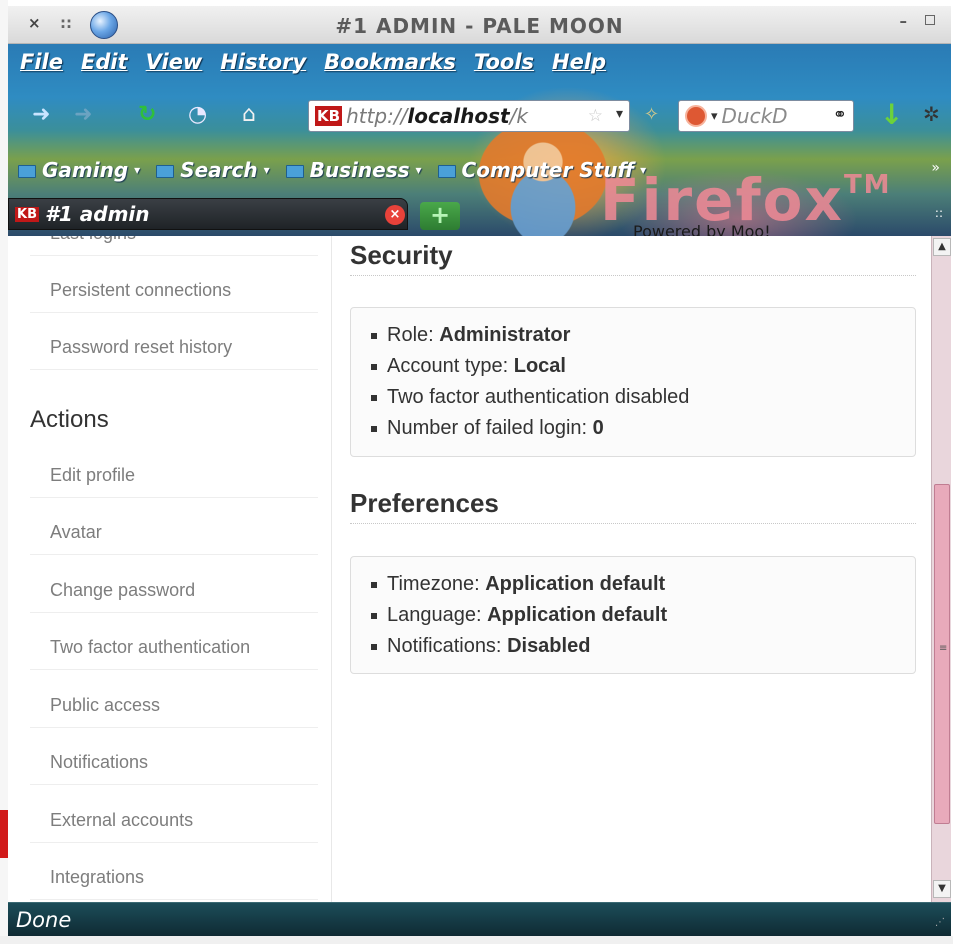  What do you see at coordinates (174, 246) in the screenshot?
I see `sidebar-item-last-logins: Last logins` at bounding box center [174, 246].